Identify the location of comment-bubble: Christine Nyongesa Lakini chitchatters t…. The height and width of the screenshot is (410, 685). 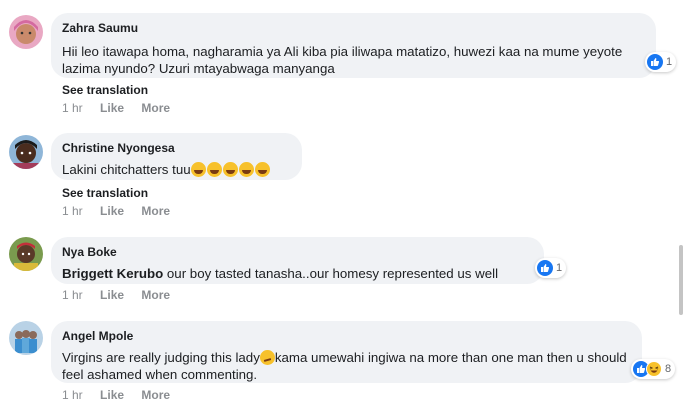
(176, 156).